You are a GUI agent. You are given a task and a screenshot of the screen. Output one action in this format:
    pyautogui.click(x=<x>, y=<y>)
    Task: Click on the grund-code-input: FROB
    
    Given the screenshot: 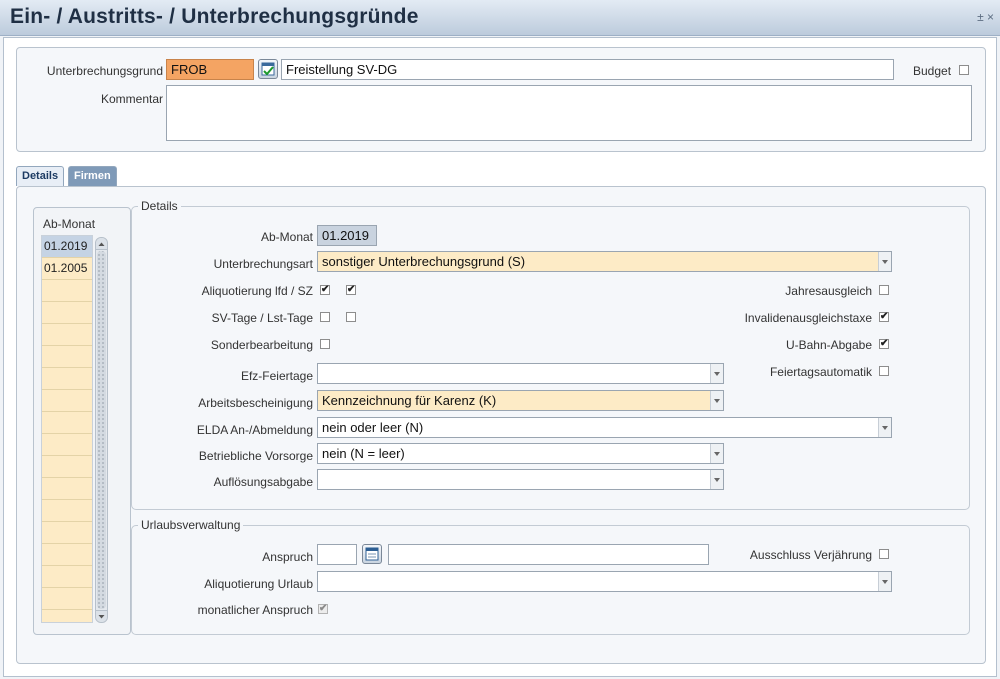 What is the action you would take?
    pyautogui.click(x=210, y=69)
    